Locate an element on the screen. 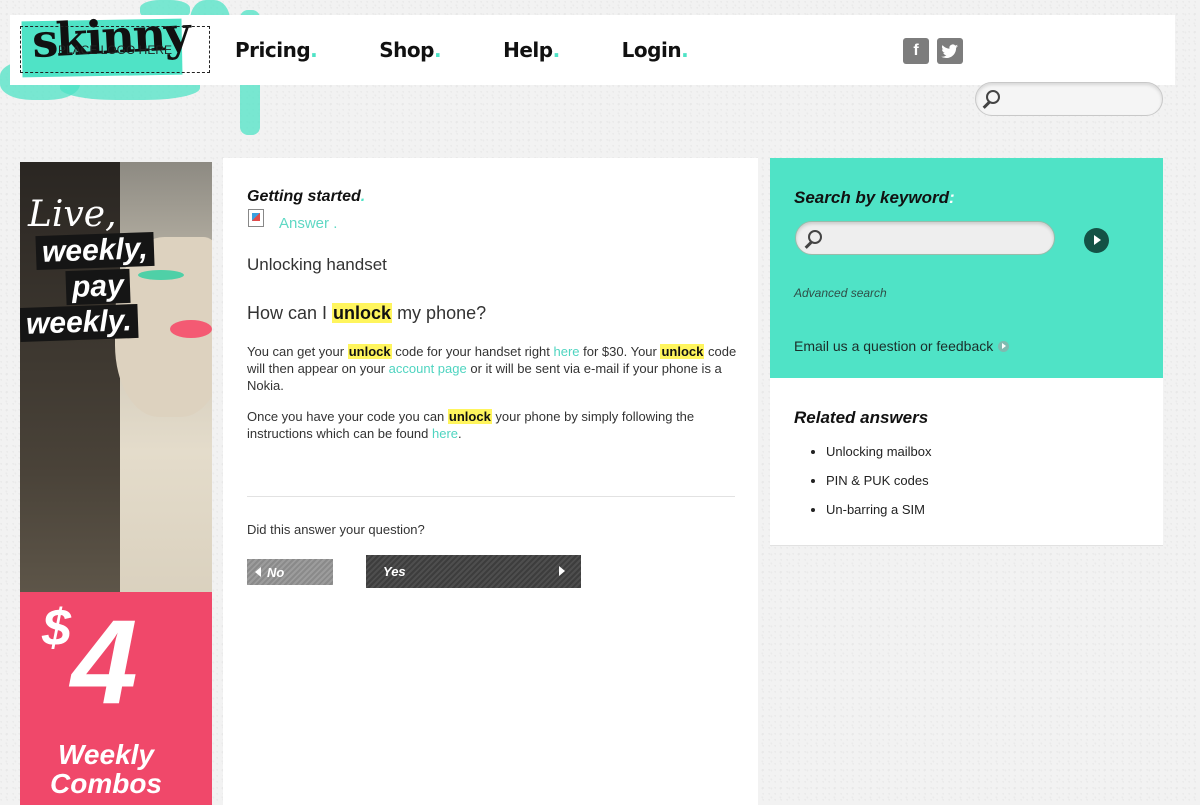  answer-link: Answer . is located at coordinates (308, 223).